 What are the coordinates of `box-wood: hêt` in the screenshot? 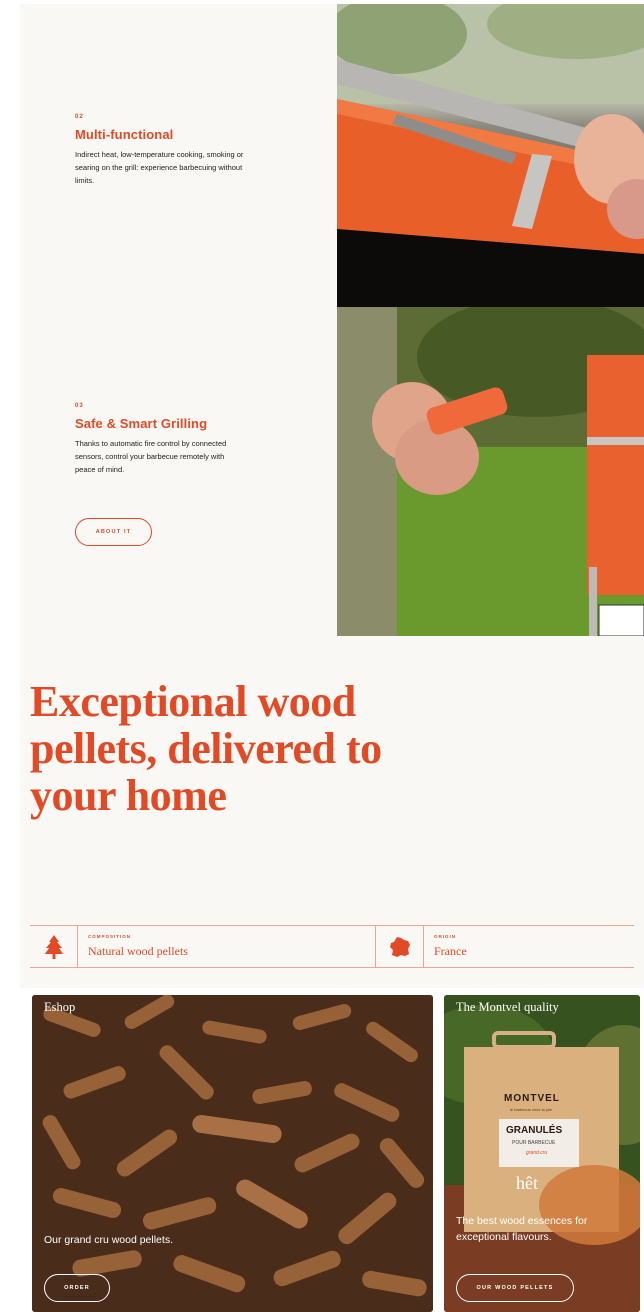 It's located at (527, 1183).